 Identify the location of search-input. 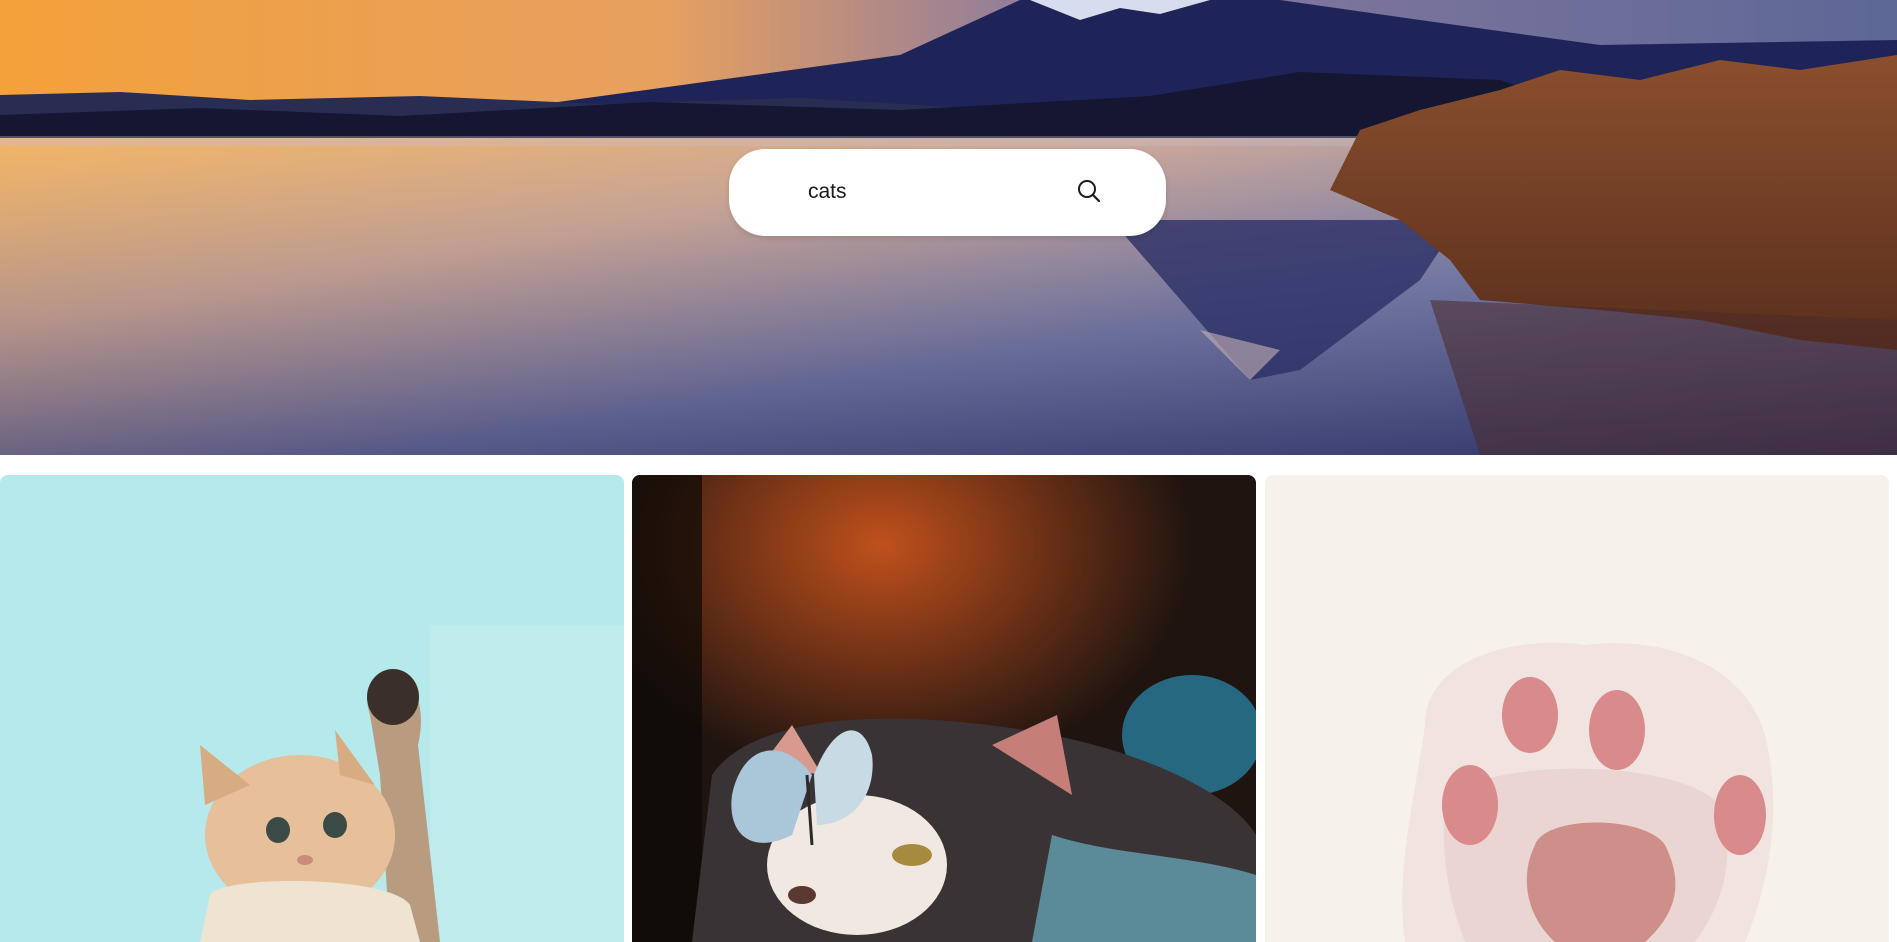
(938, 192).